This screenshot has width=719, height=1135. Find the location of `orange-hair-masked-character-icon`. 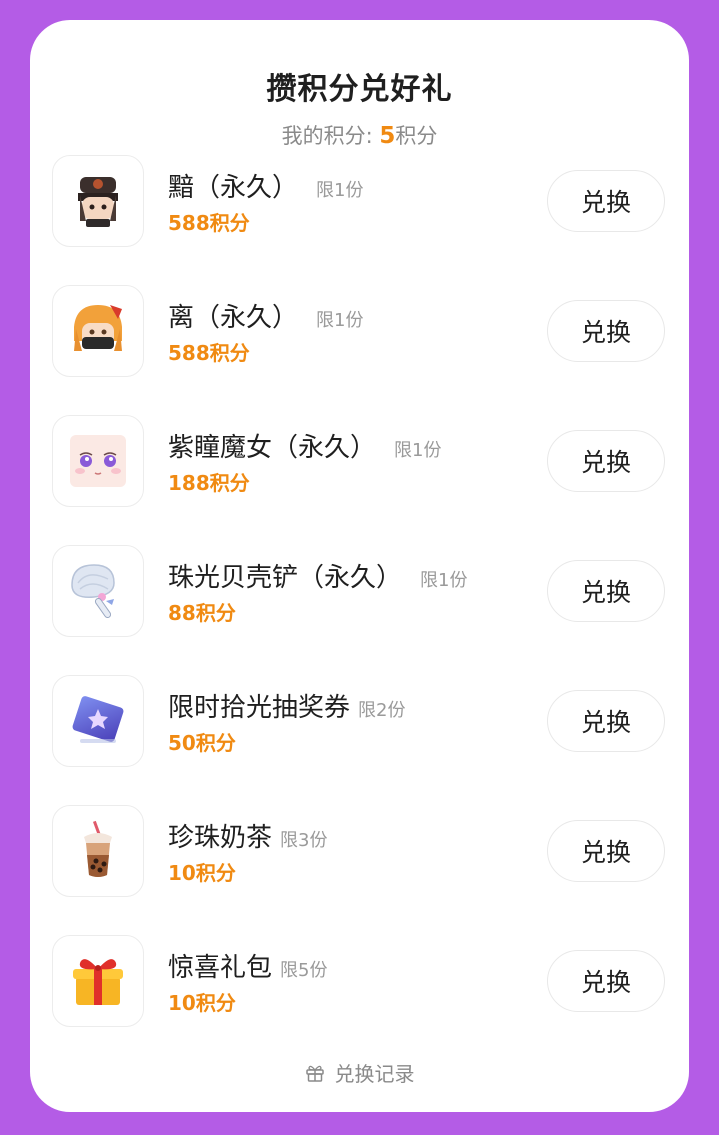

orange-hair-masked-character-icon is located at coordinates (98, 331).